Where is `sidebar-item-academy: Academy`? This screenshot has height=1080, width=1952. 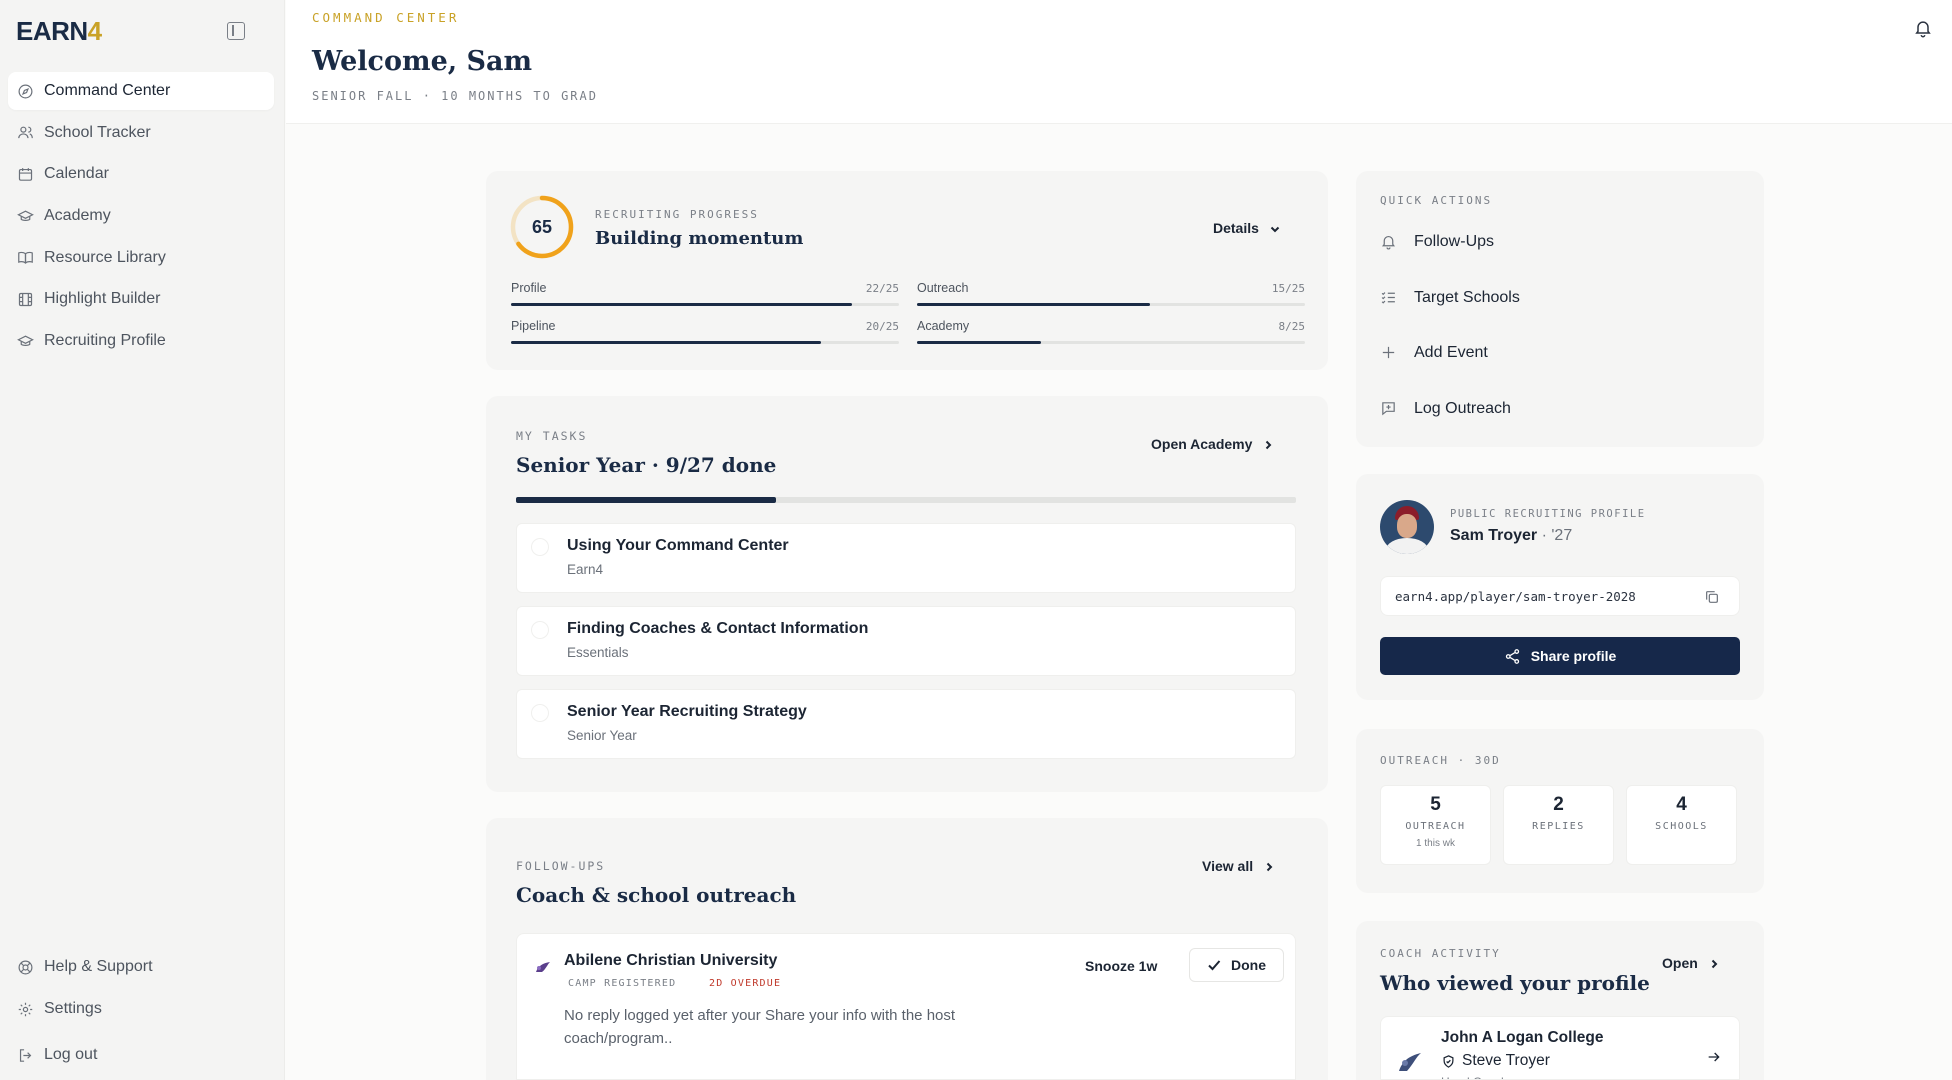
sidebar-item-academy: Academy is located at coordinates (141, 216).